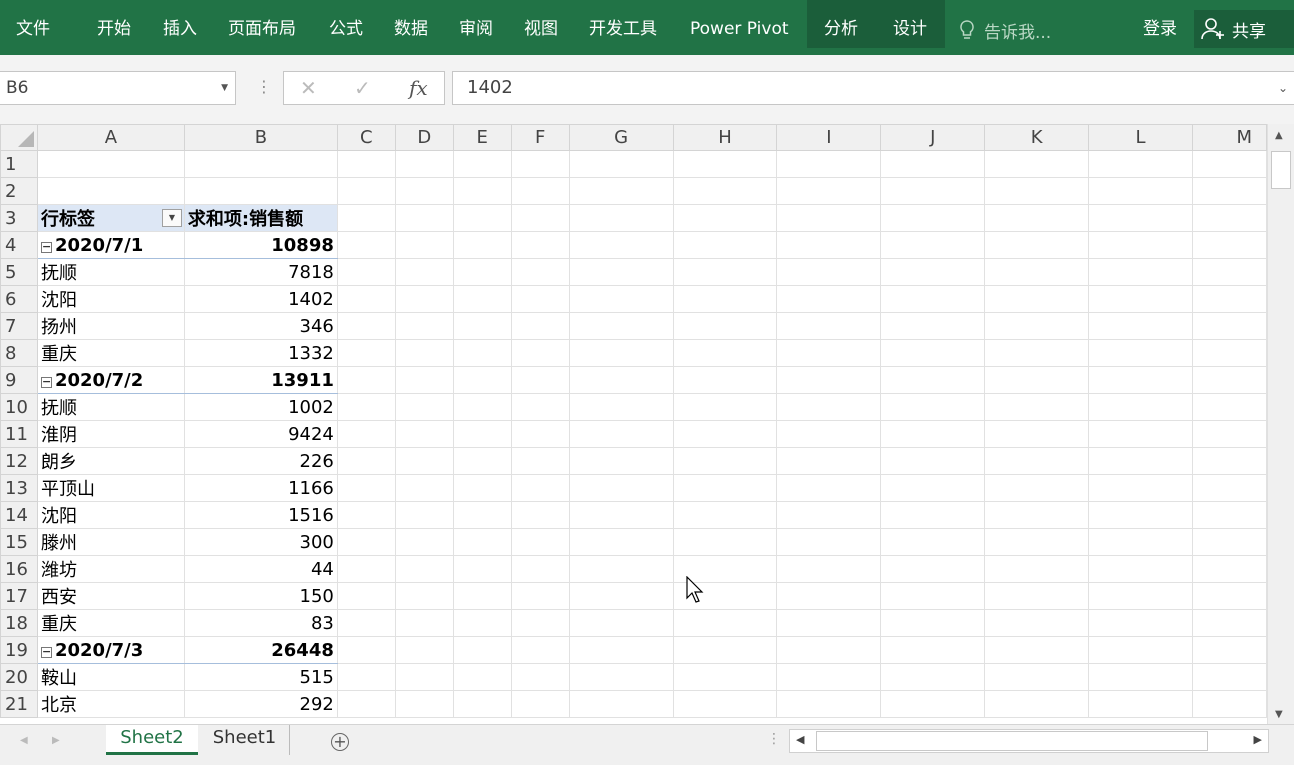 Image resolution: width=1294 pixels, height=765 pixels. I want to click on tab-splitter-icon: ⋮, so click(774, 739).